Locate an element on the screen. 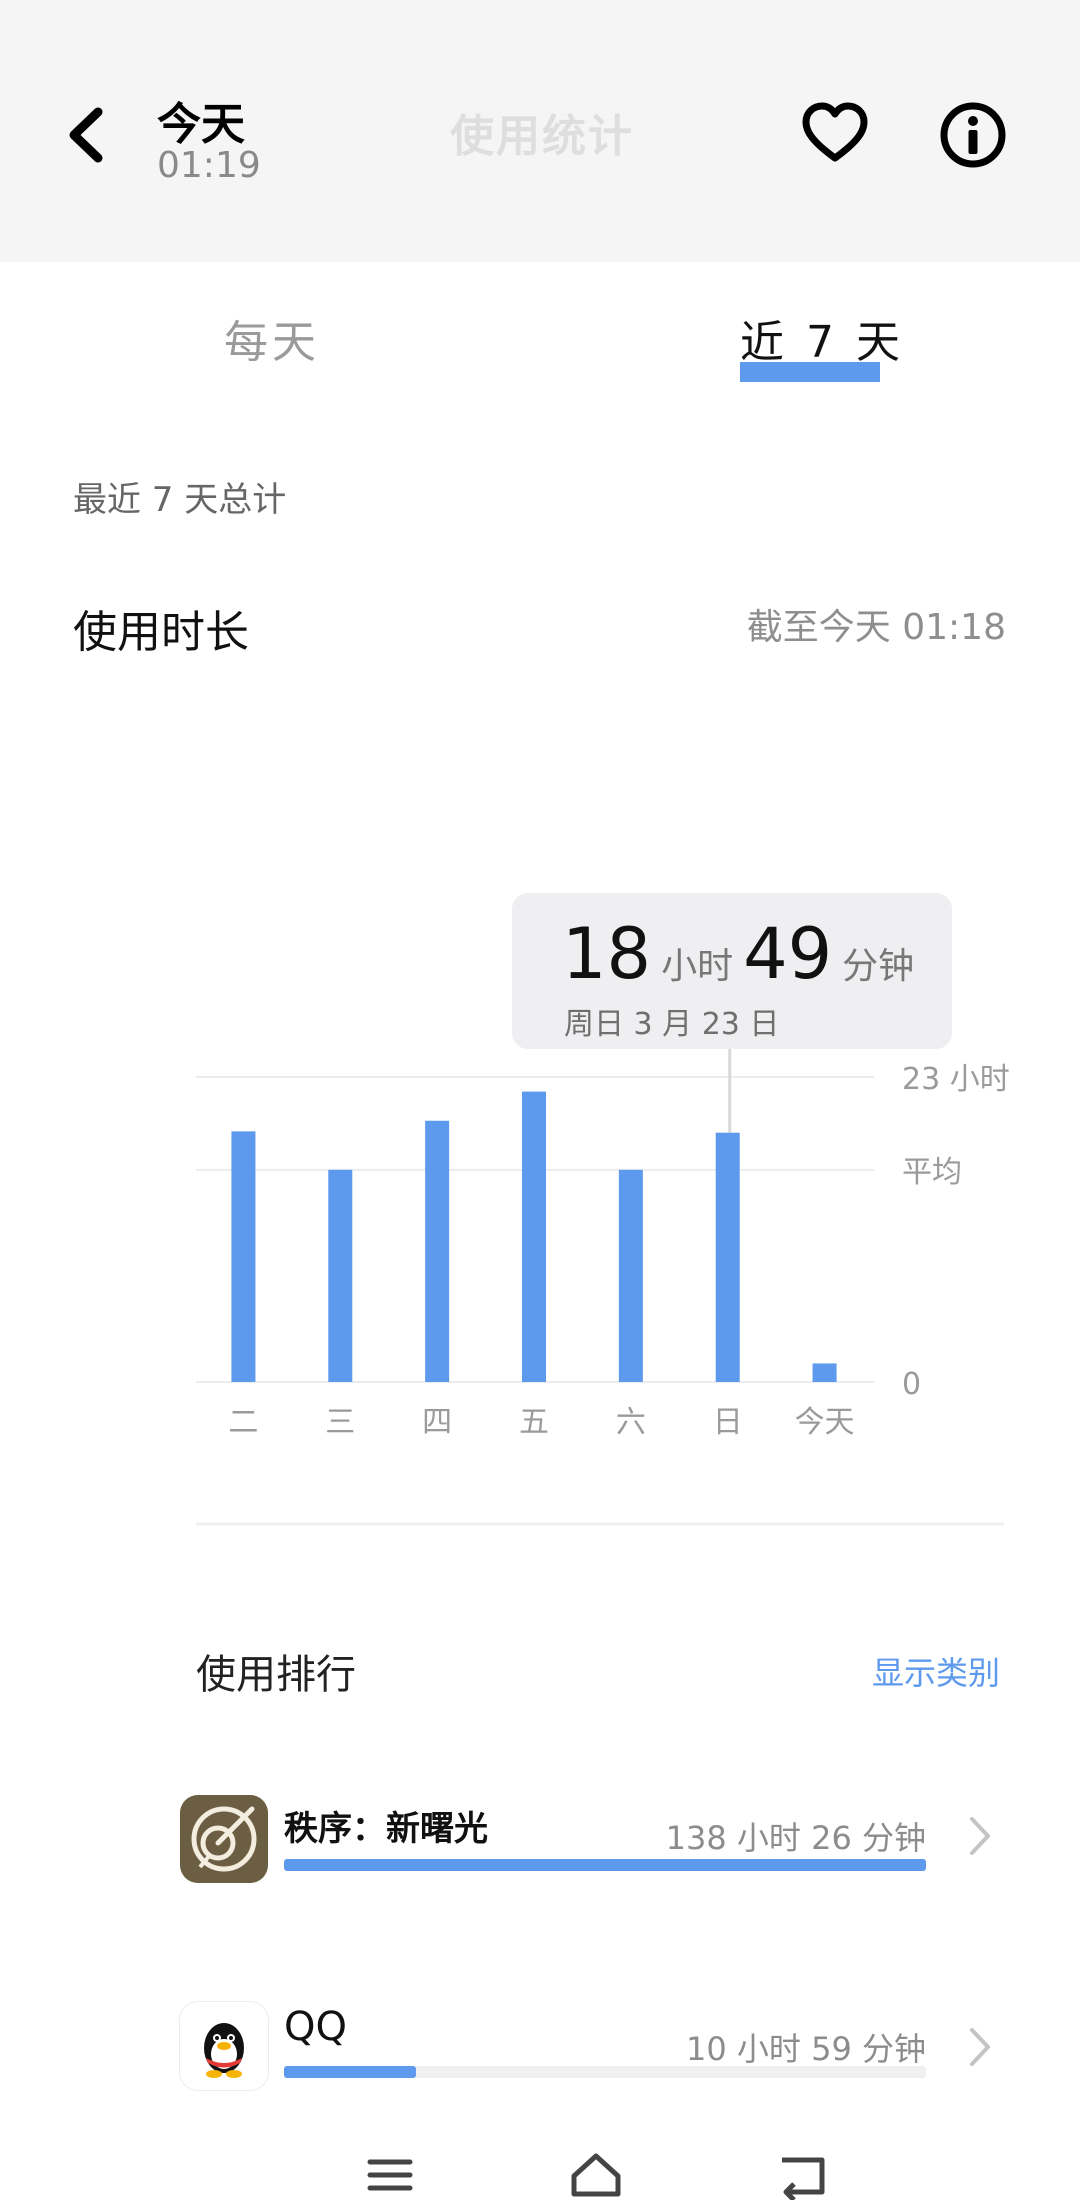 Image resolution: width=1080 pixels, height=2212 pixels. x-tick-label: 三 is located at coordinates (340, 1422).